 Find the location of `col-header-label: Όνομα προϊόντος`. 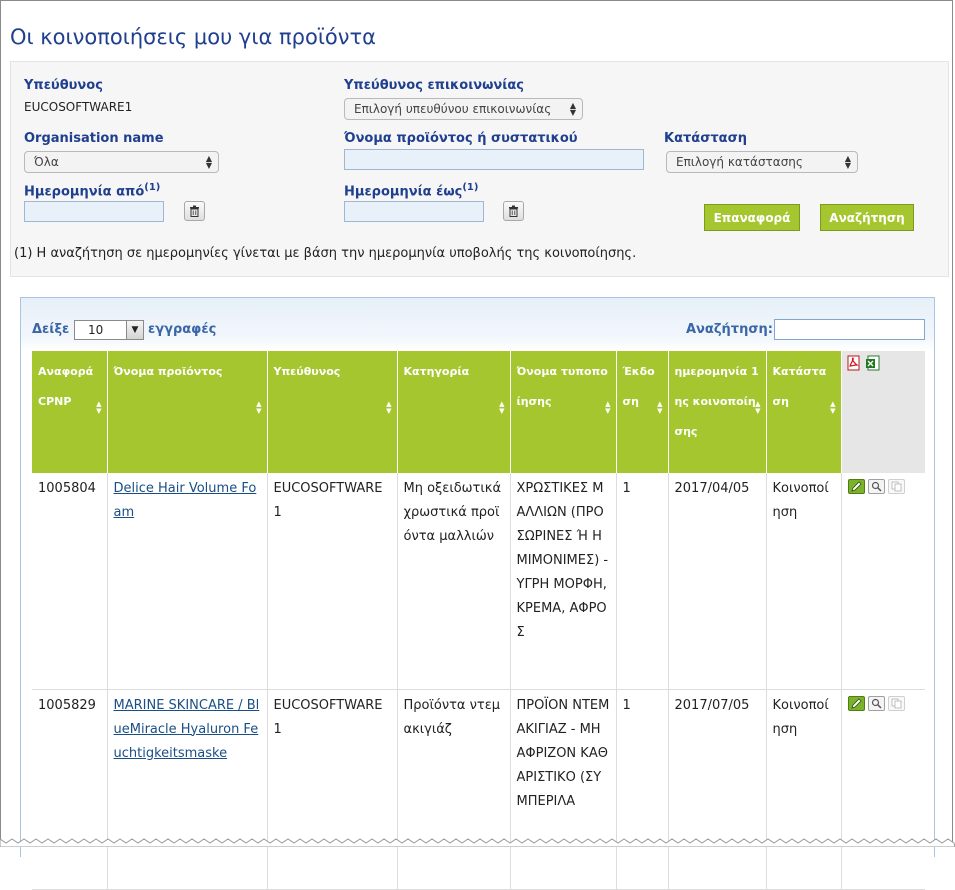

col-header-label: Όνομα προϊόντος is located at coordinates (168, 371).